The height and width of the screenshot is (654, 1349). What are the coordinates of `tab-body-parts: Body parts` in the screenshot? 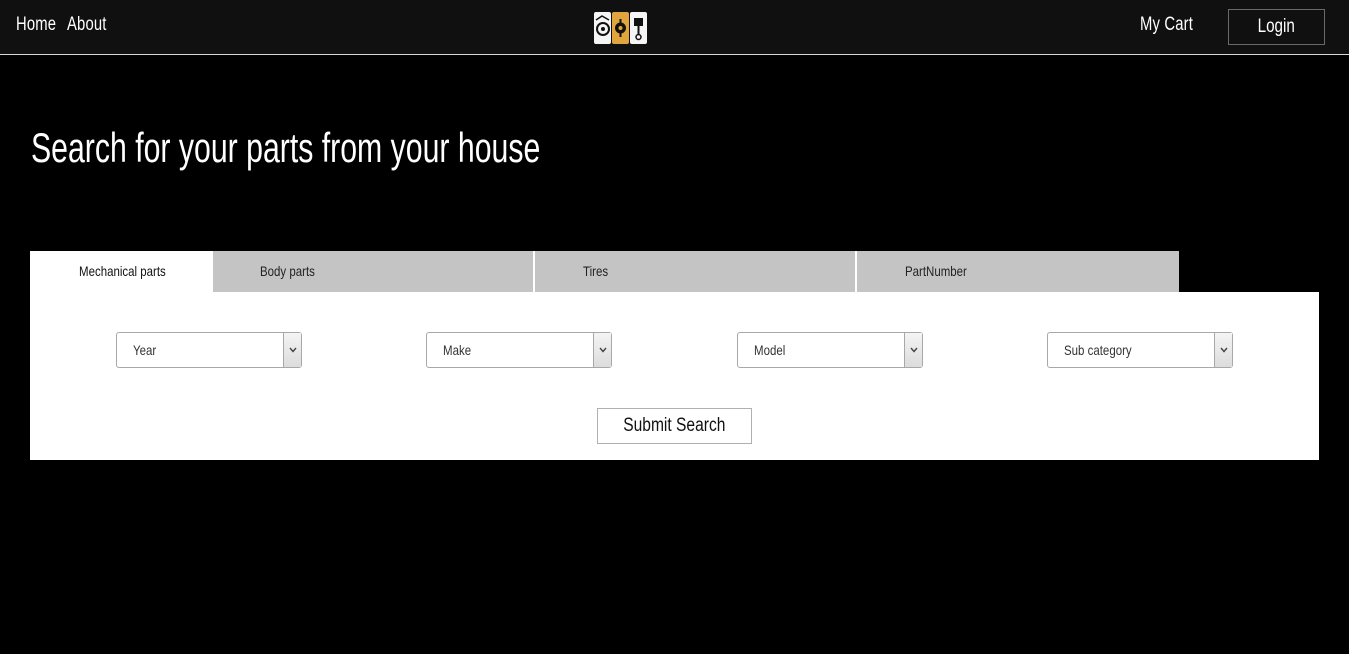 It's located at (374, 271).